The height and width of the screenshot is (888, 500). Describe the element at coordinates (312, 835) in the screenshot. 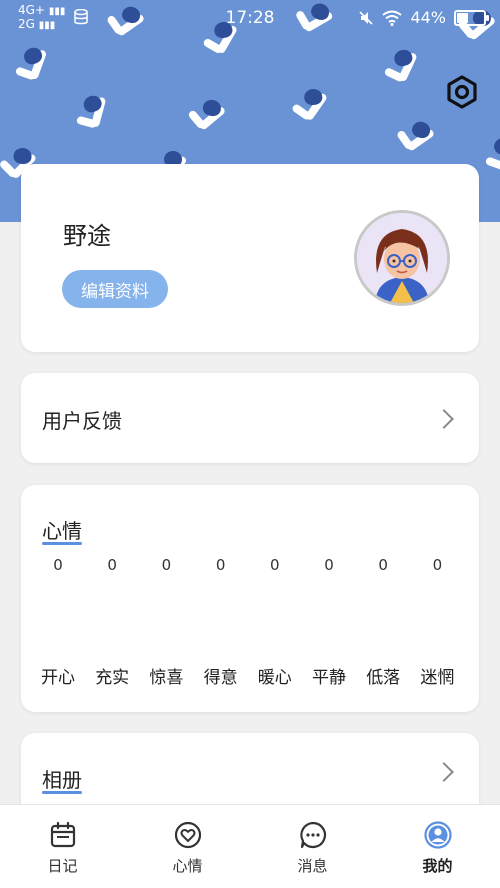

I see `chat-icon` at that location.